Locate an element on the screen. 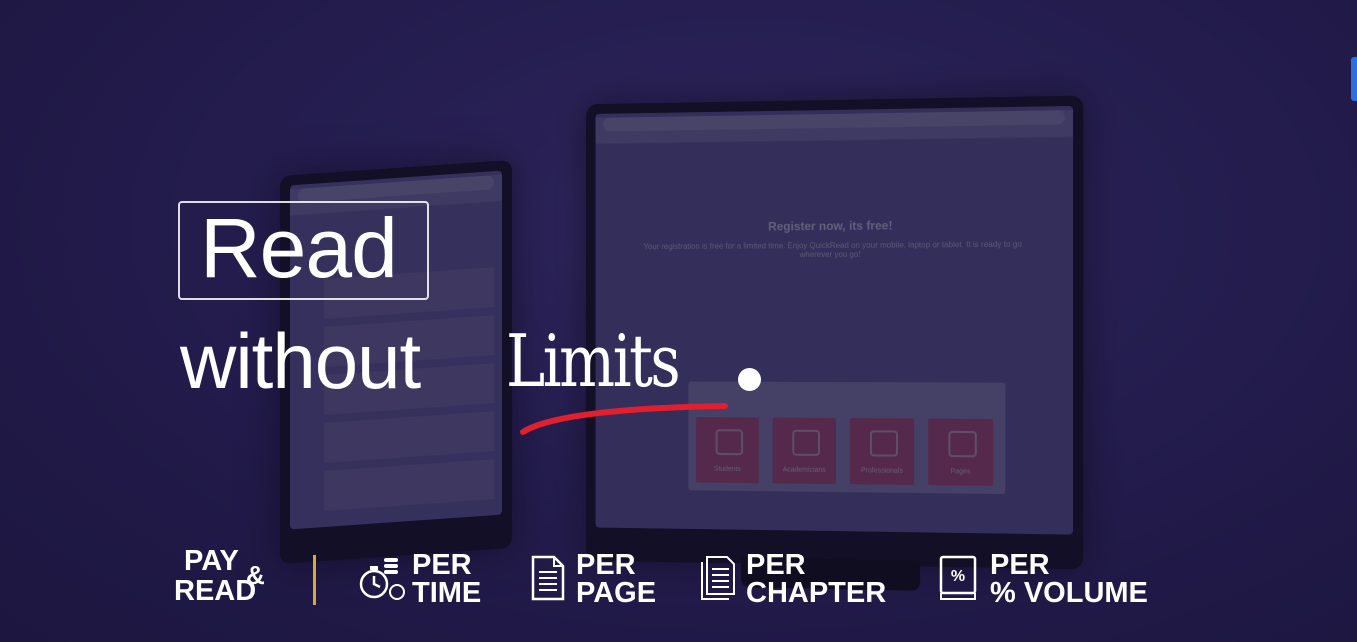  badge-line2: PAGE is located at coordinates (616, 593).